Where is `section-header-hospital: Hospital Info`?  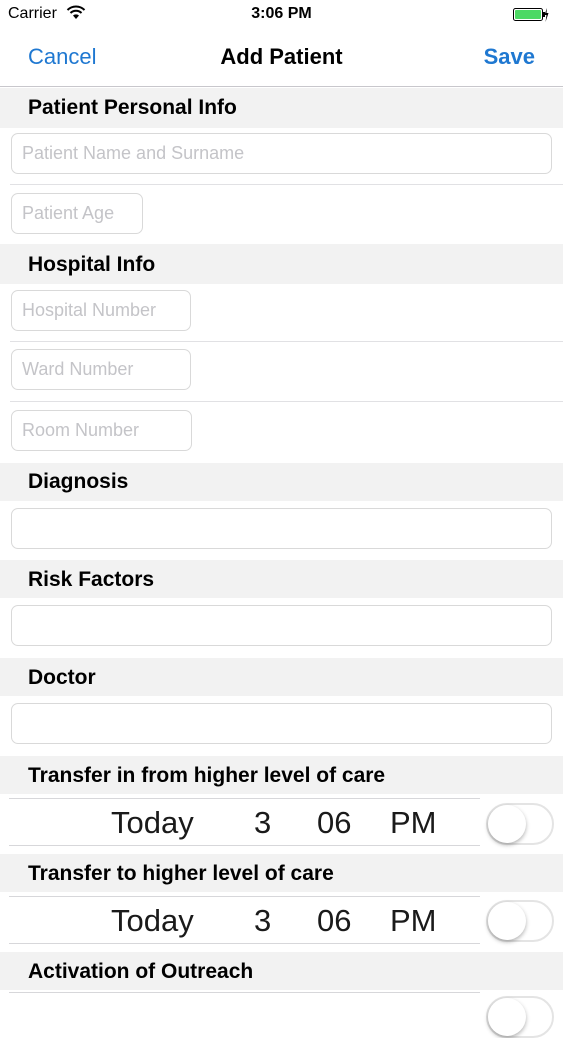
section-header-hospital: Hospital Info is located at coordinates (281, 264).